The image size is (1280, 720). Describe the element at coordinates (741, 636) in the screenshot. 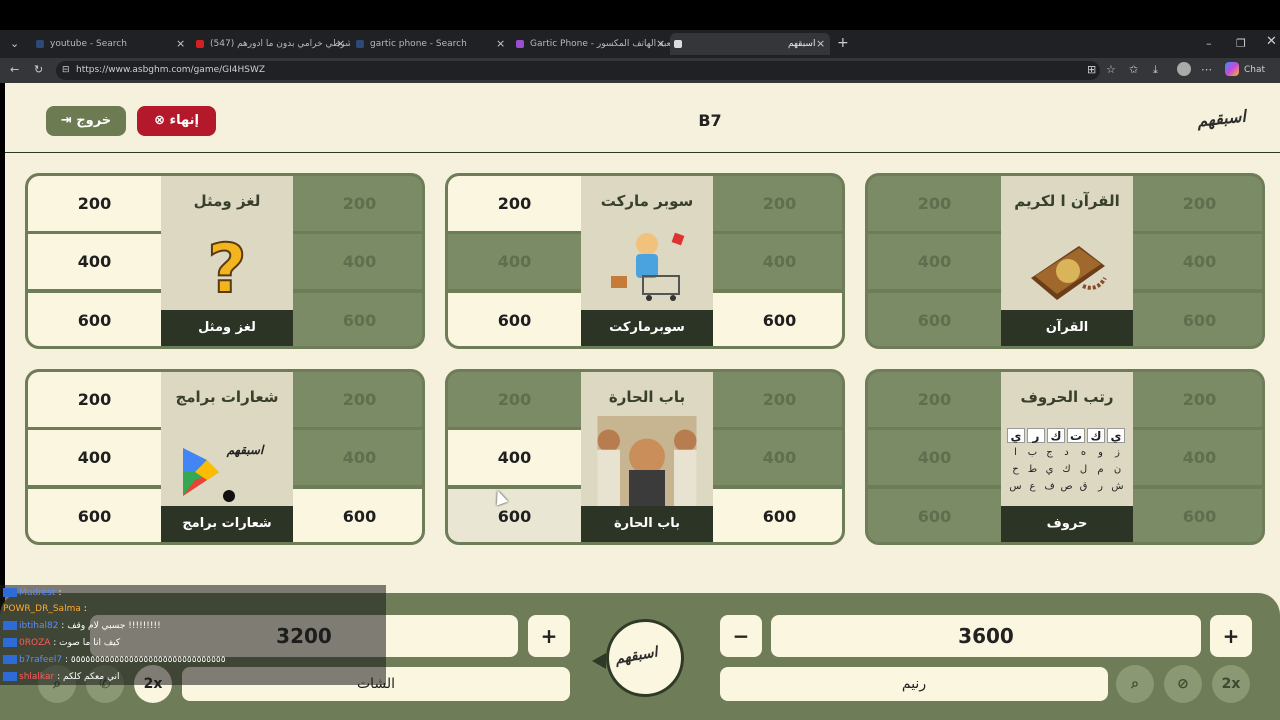

I see `right-minus-button: −` at that location.